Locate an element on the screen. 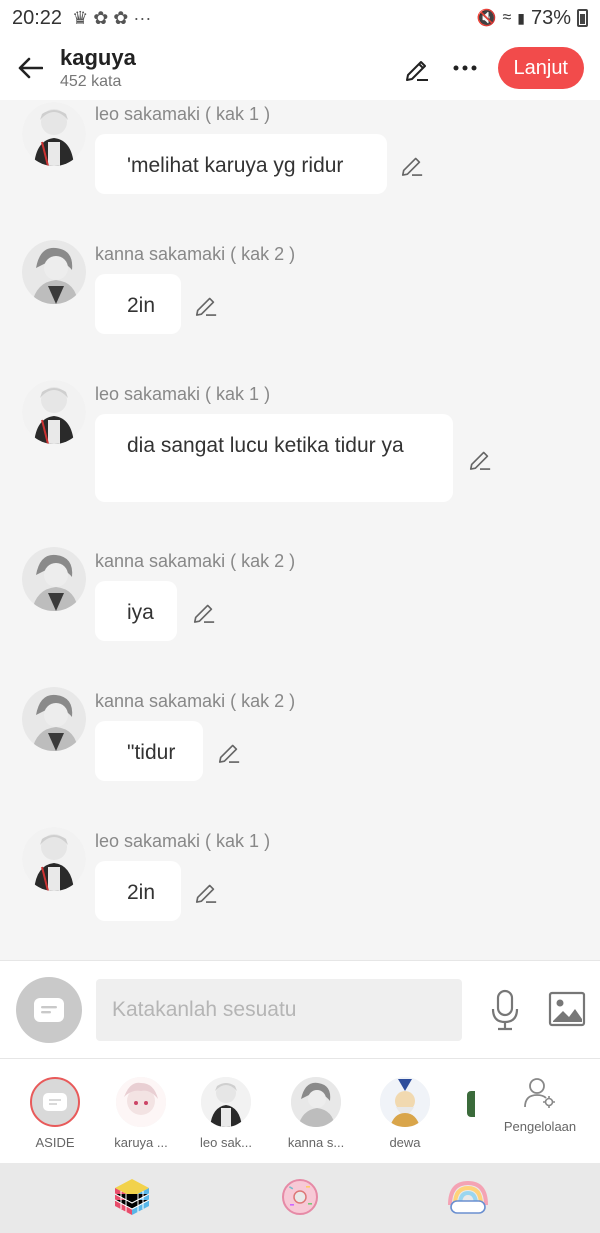 The image size is (600, 1233). microphone-icon is located at coordinates (505, 1010).